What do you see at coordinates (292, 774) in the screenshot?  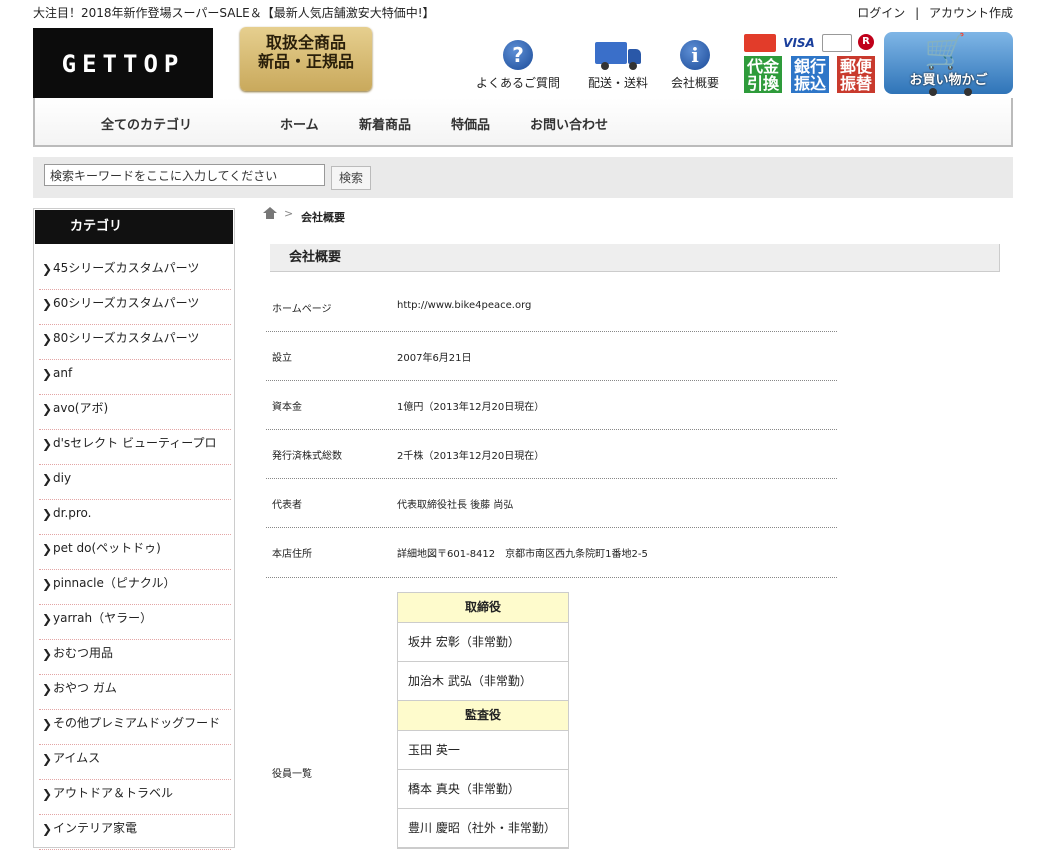 I see `officers-label: 役員一覧` at bounding box center [292, 774].